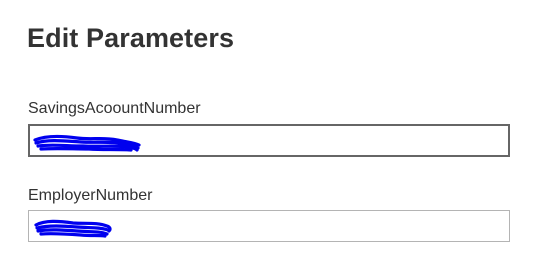 Image resolution: width=541 pixels, height=267 pixels. What do you see at coordinates (269, 226) in the screenshot?
I see `employer-number-input` at bounding box center [269, 226].